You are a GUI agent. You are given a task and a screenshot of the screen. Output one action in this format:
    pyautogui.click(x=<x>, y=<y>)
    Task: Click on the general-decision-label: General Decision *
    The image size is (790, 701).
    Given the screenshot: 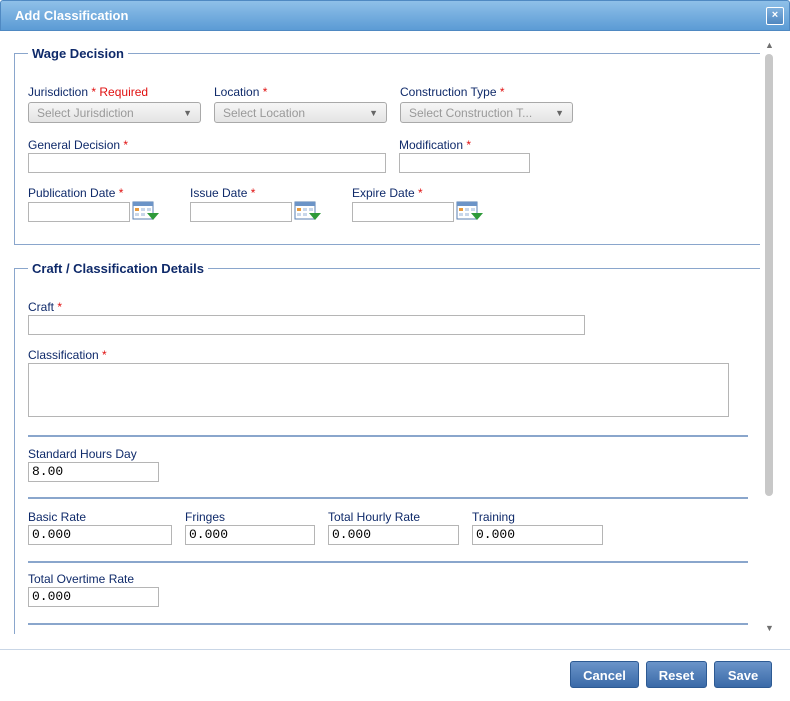 What is the action you would take?
    pyautogui.click(x=78, y=145)
    